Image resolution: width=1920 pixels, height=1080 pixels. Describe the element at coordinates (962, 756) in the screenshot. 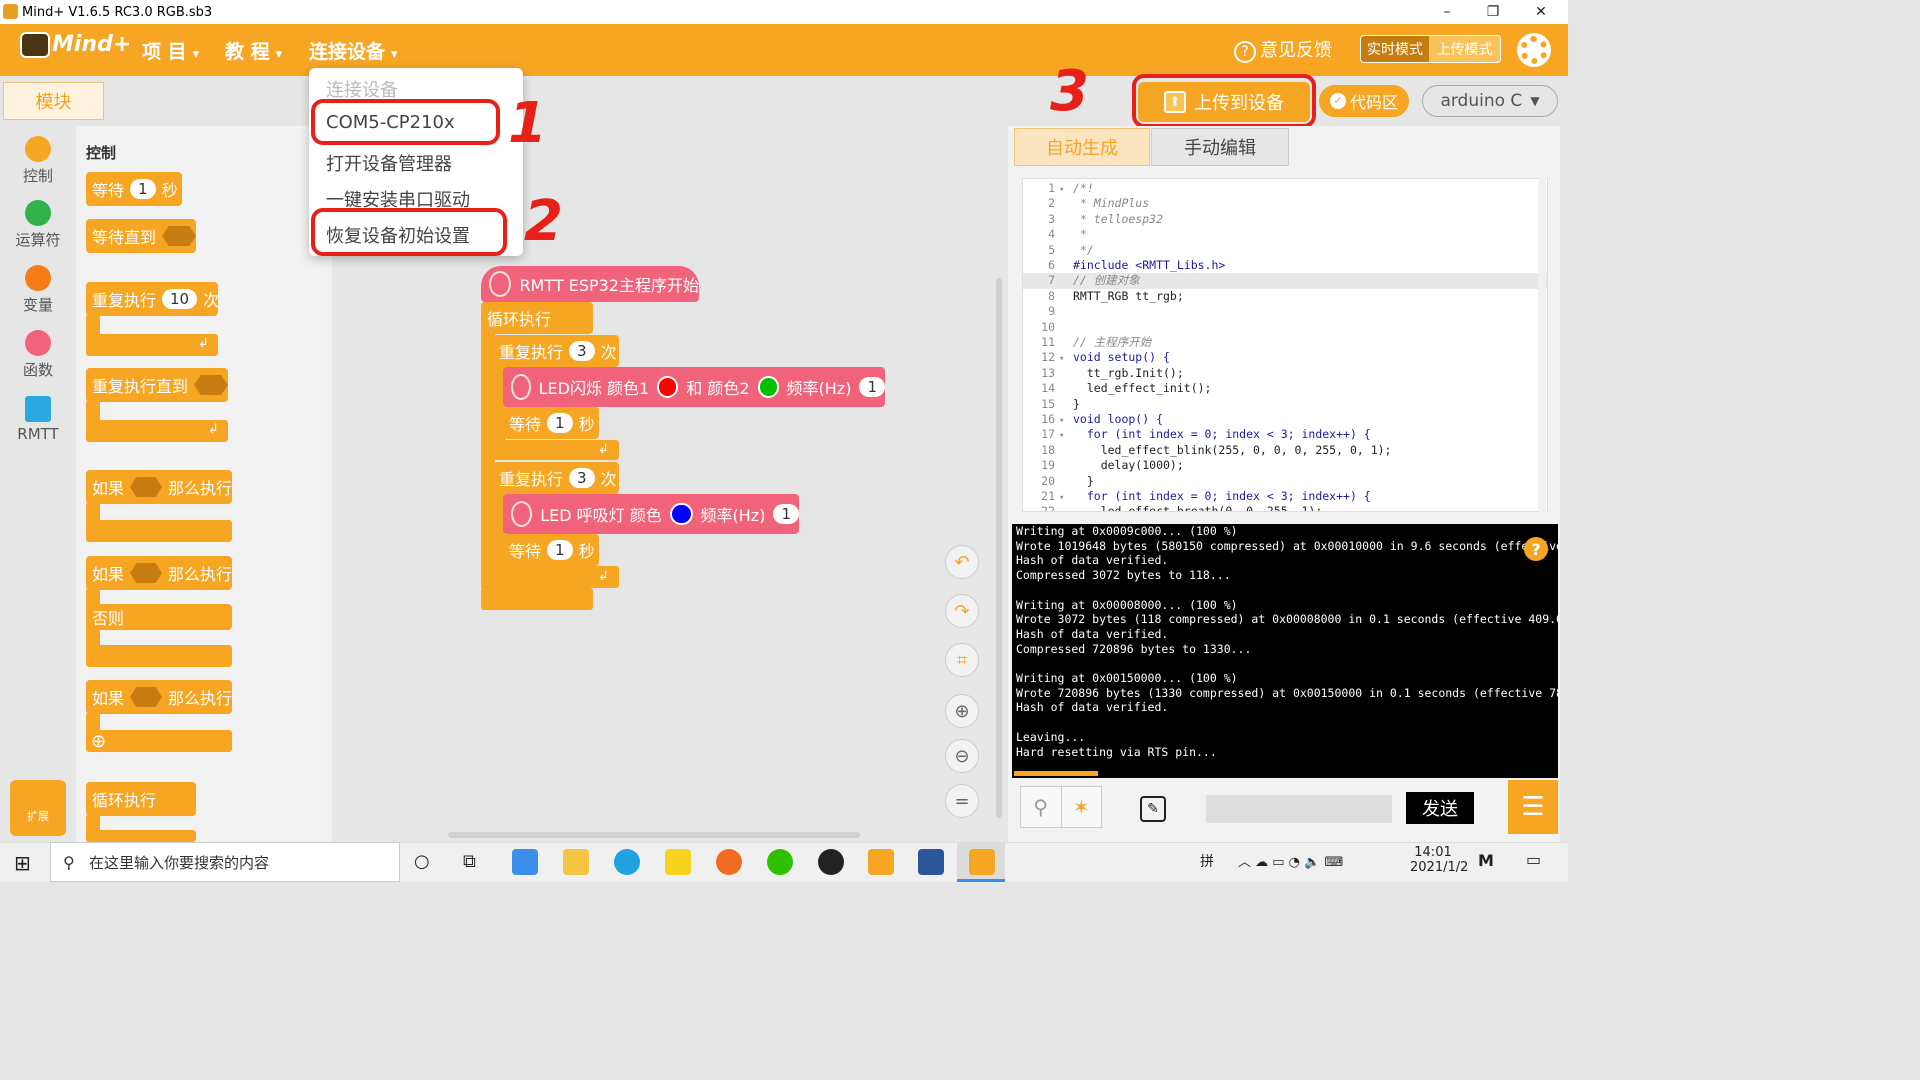

I see `zoom-out-icon: ⊖` at that location.